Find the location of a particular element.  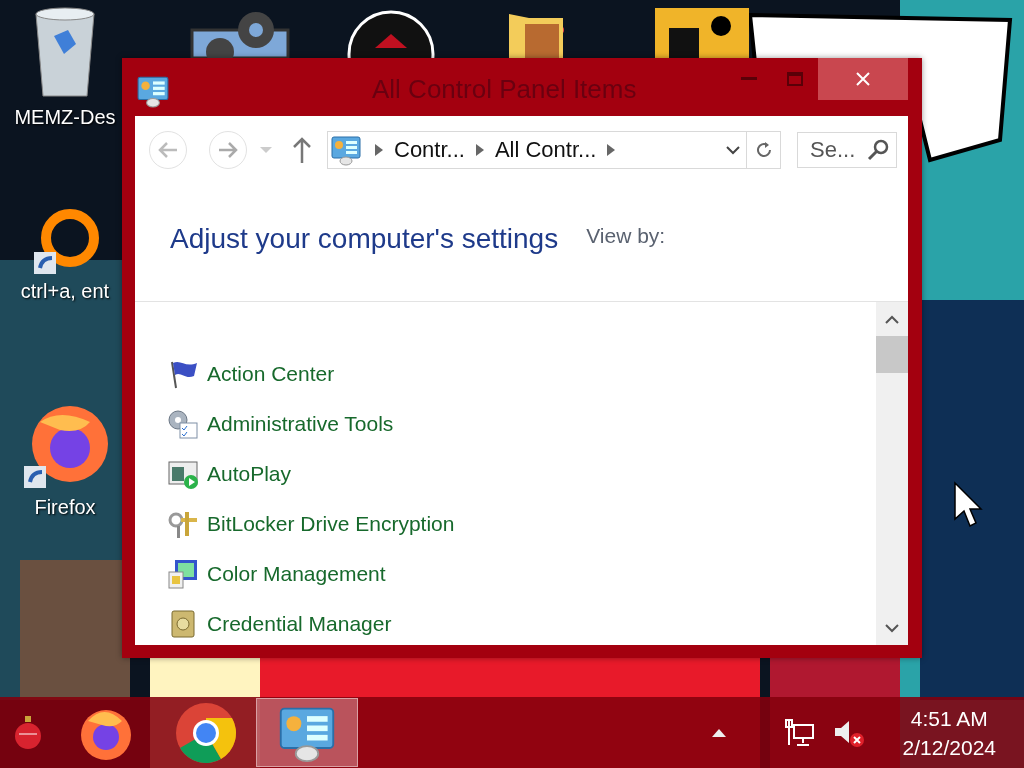

window-title: All Control Panel Items is located at coordinates (504, 89).